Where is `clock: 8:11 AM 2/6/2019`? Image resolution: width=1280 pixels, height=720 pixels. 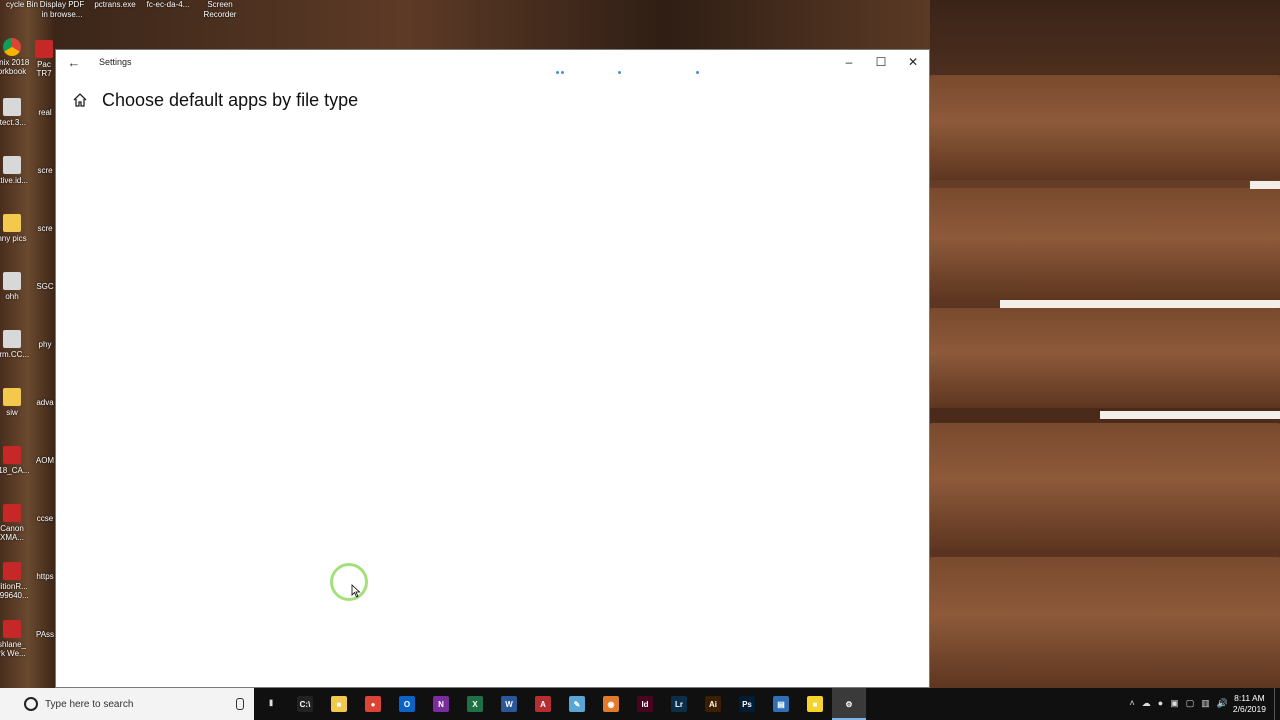 clock: 8:11 AM 2/6/2019 is located at coordinates (1249, 704).